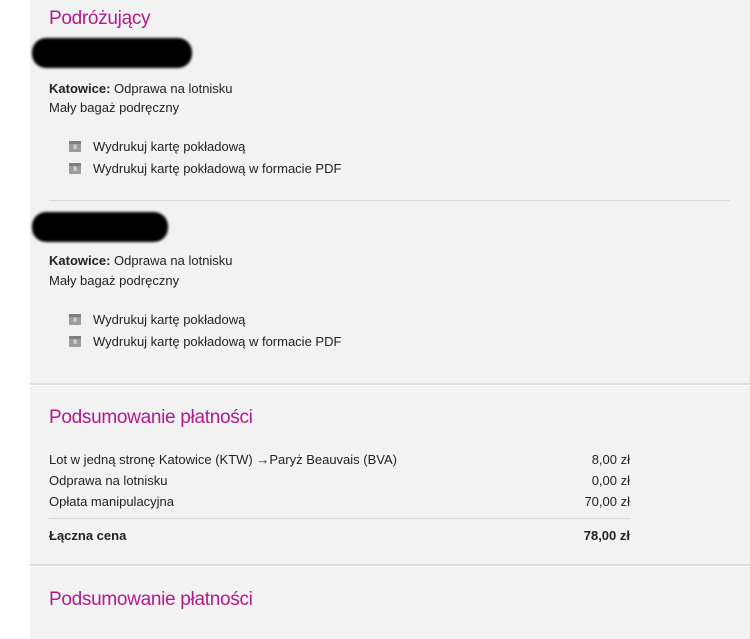  What do you see at coordinates (151, 417) in the screenshot?
I see `payment-summary-title: Podsumowanie płatności` at bounding box center [151, 417].